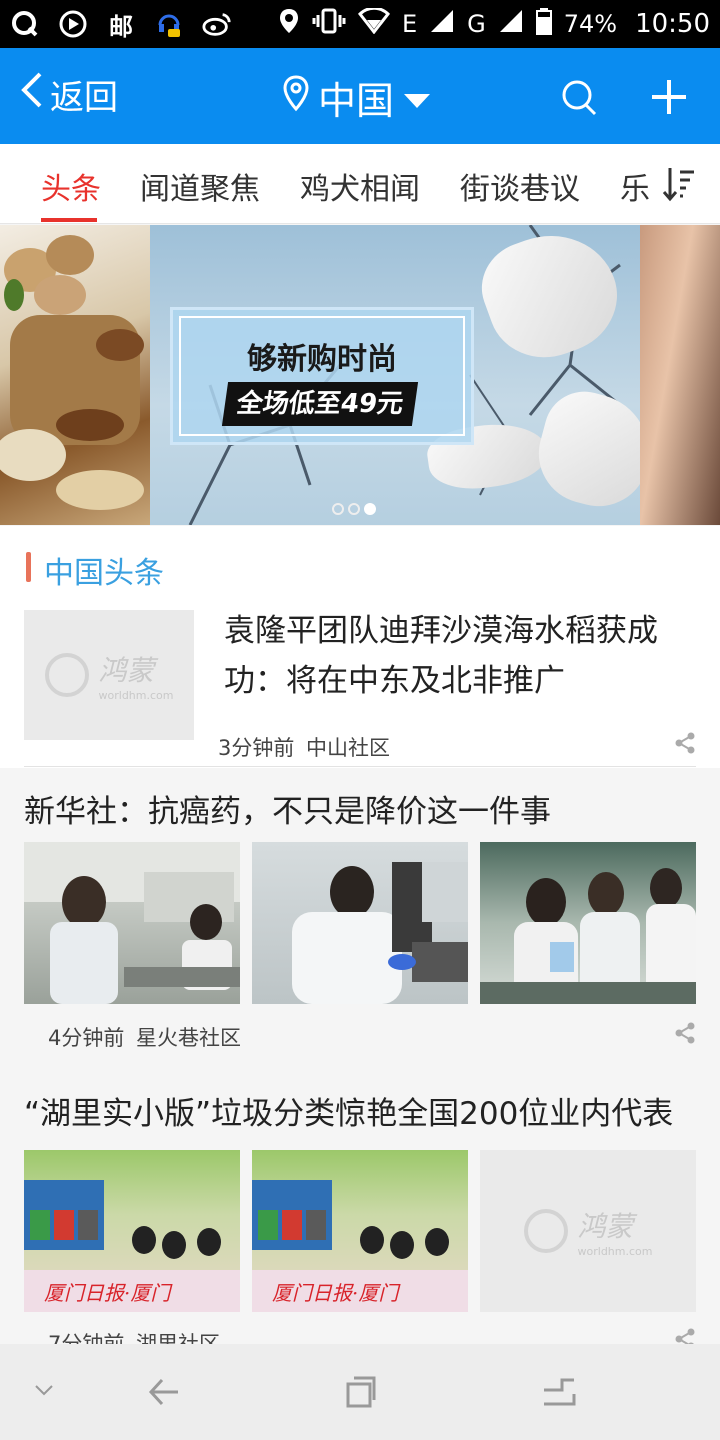 Image resolution: width=720 pixels, height=1440 pixels. Describe the element at coordinates (348, 1110) in the screenshot. I see `news-title: “湖里实小版”垃圾分类惊艳全国200位业内代表` at that location.